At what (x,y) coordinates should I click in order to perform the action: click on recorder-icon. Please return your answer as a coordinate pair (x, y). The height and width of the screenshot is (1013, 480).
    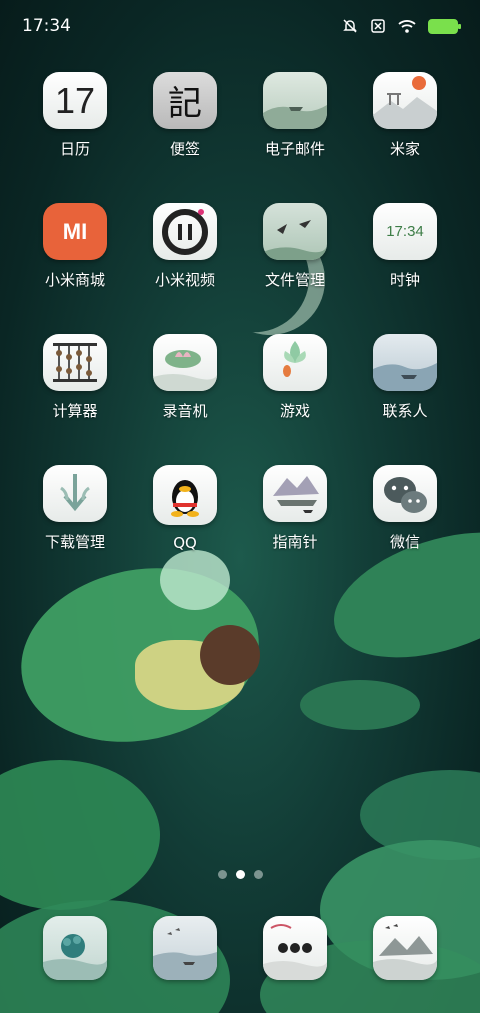
    Looking at the image, I should click on (185, 362).